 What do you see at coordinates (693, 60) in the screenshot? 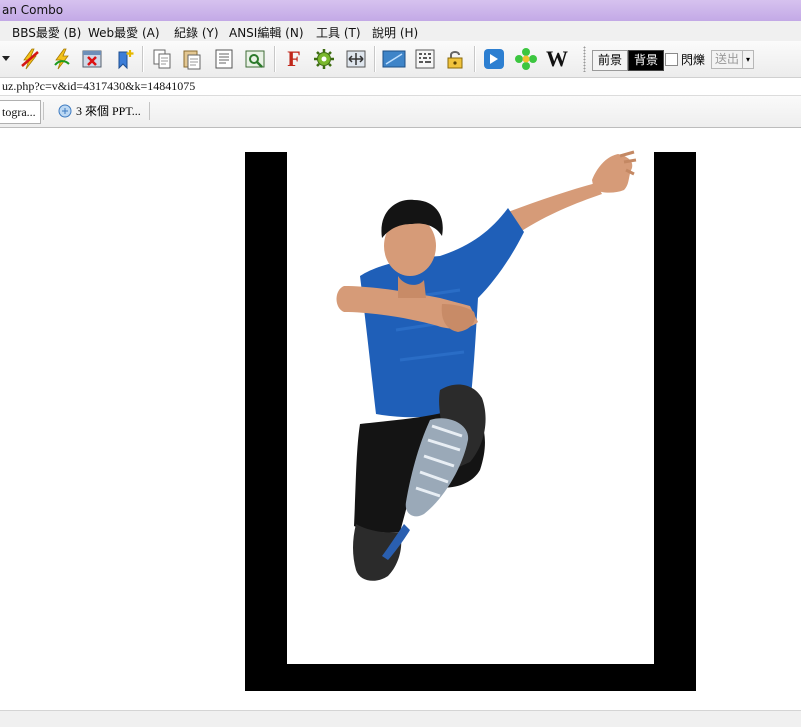
I see `blink-label: 閃爍` at bounding box center [693, 60].